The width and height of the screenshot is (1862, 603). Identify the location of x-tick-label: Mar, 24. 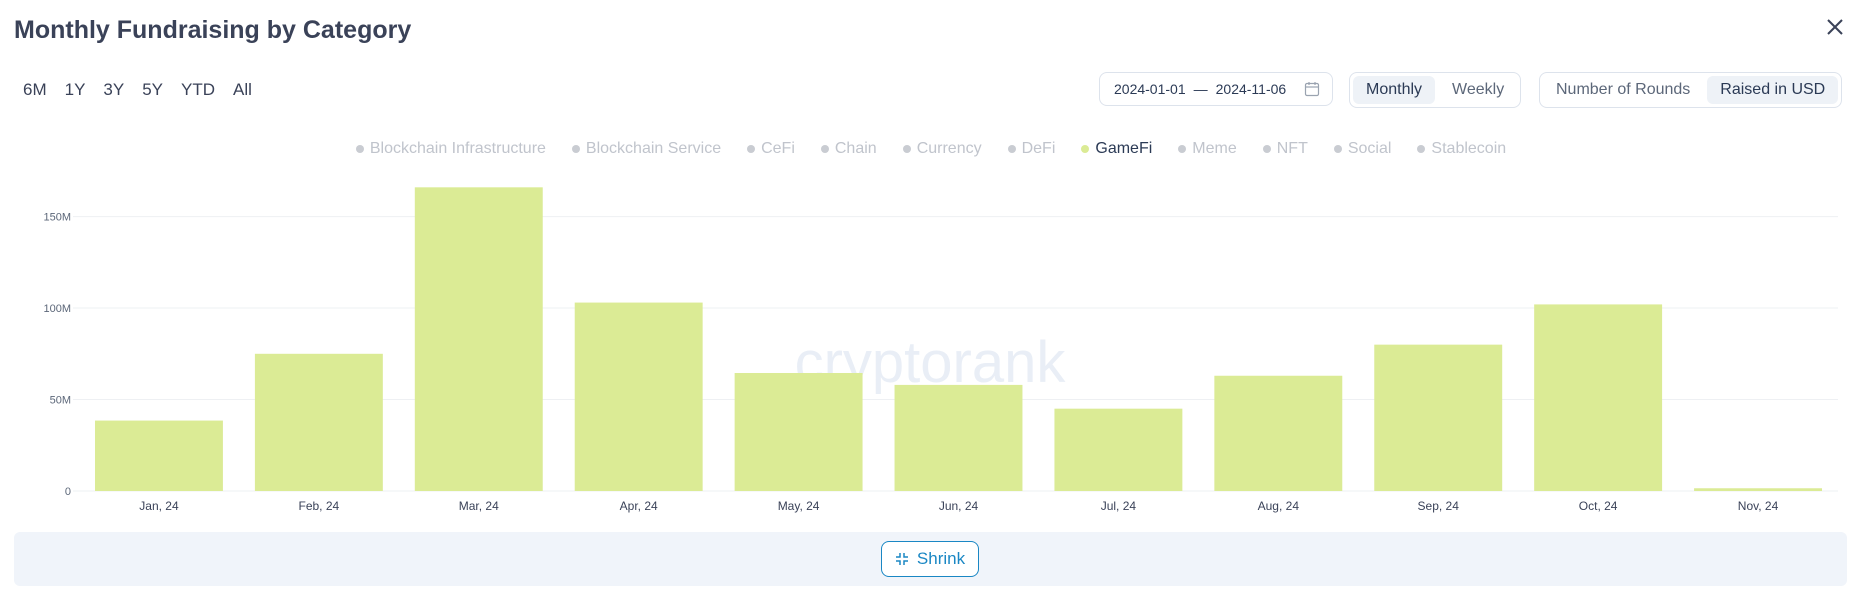
(479, 506).